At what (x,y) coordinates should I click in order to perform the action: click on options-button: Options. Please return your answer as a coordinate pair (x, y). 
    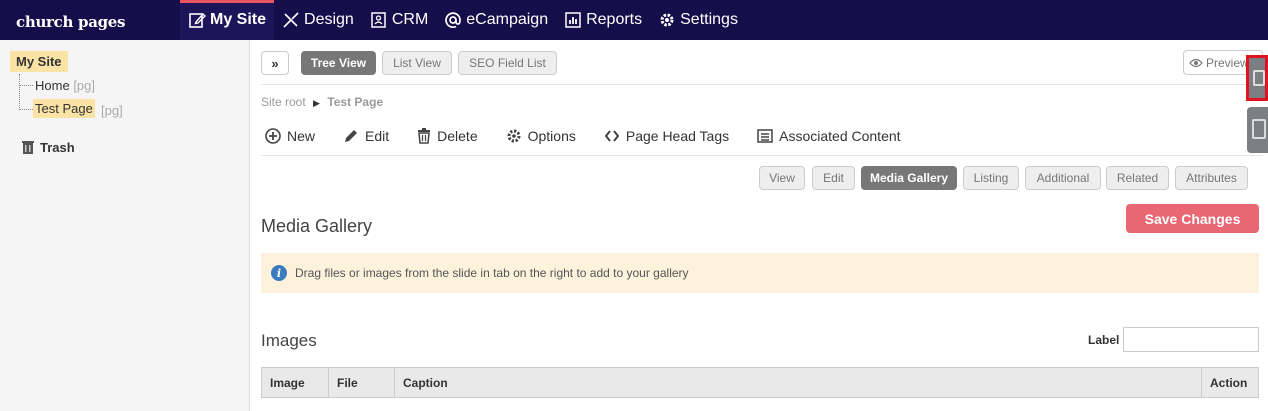
    Looking at the image, I should click on (541, 136).